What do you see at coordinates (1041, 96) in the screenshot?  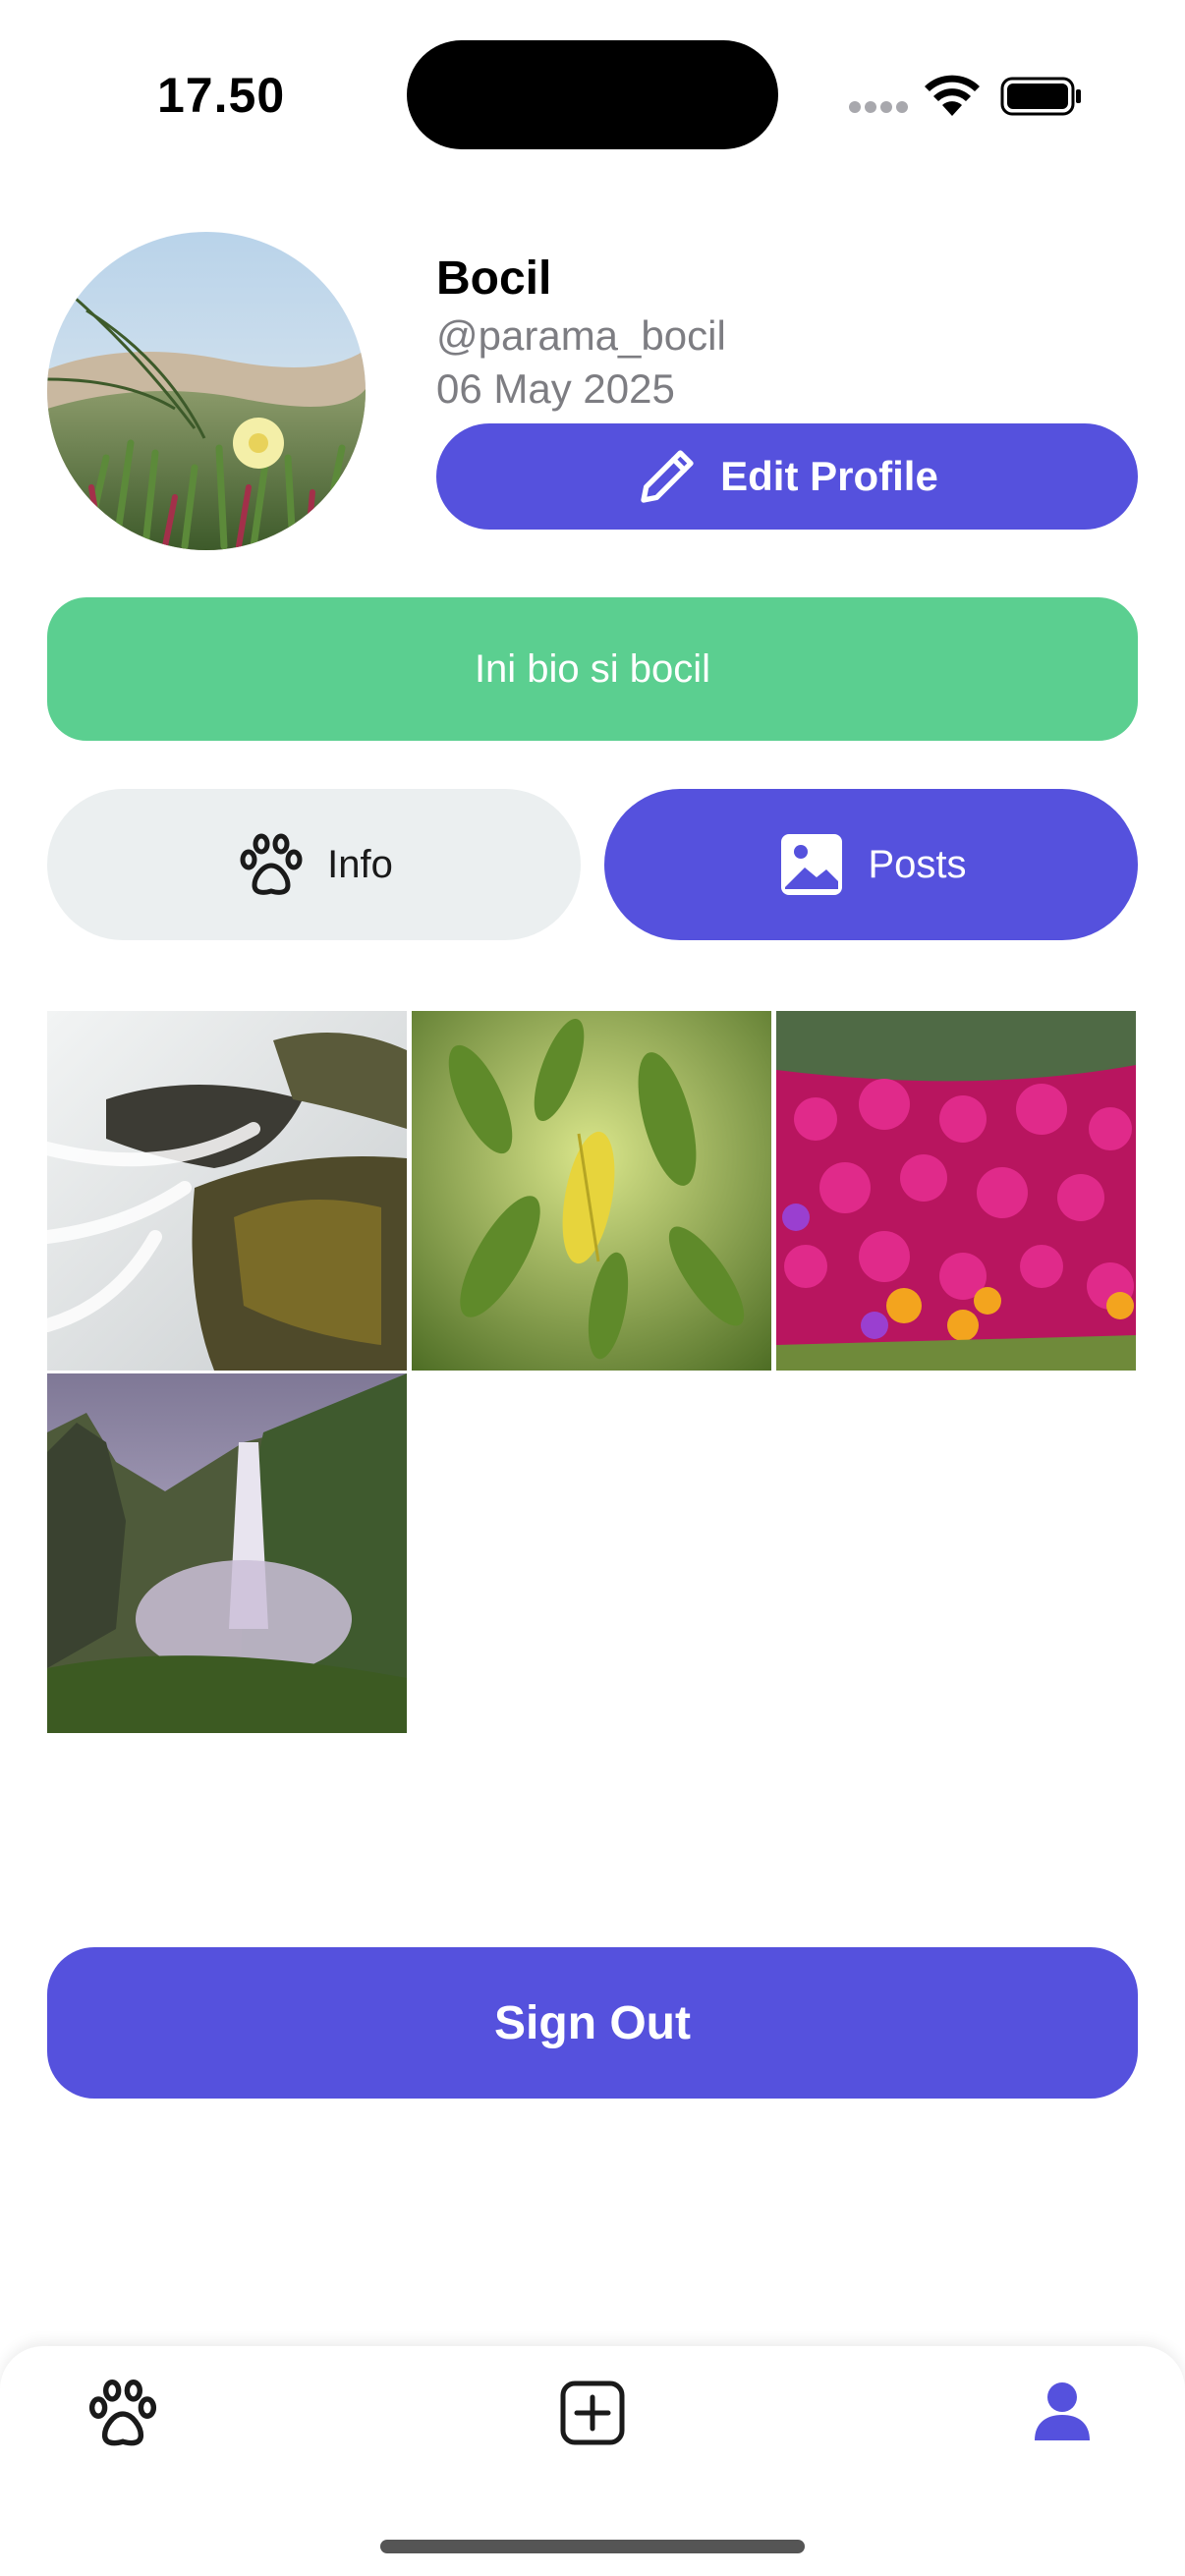 I see `battery-icon` at bounding box center [1041, 96].